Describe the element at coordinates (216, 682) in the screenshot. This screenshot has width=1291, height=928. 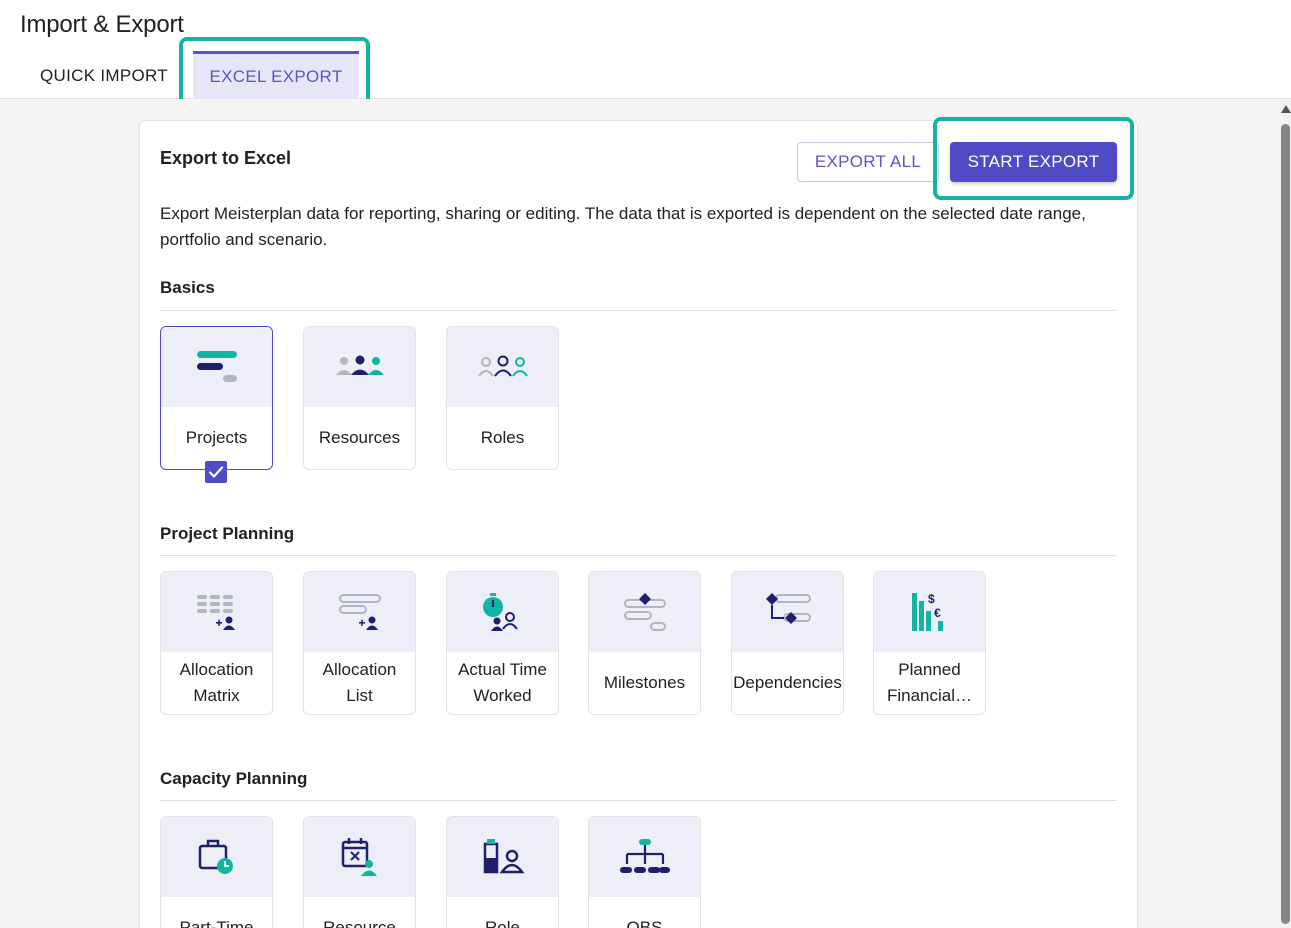
I see `tile-label: Allocation Matrix` at that location.